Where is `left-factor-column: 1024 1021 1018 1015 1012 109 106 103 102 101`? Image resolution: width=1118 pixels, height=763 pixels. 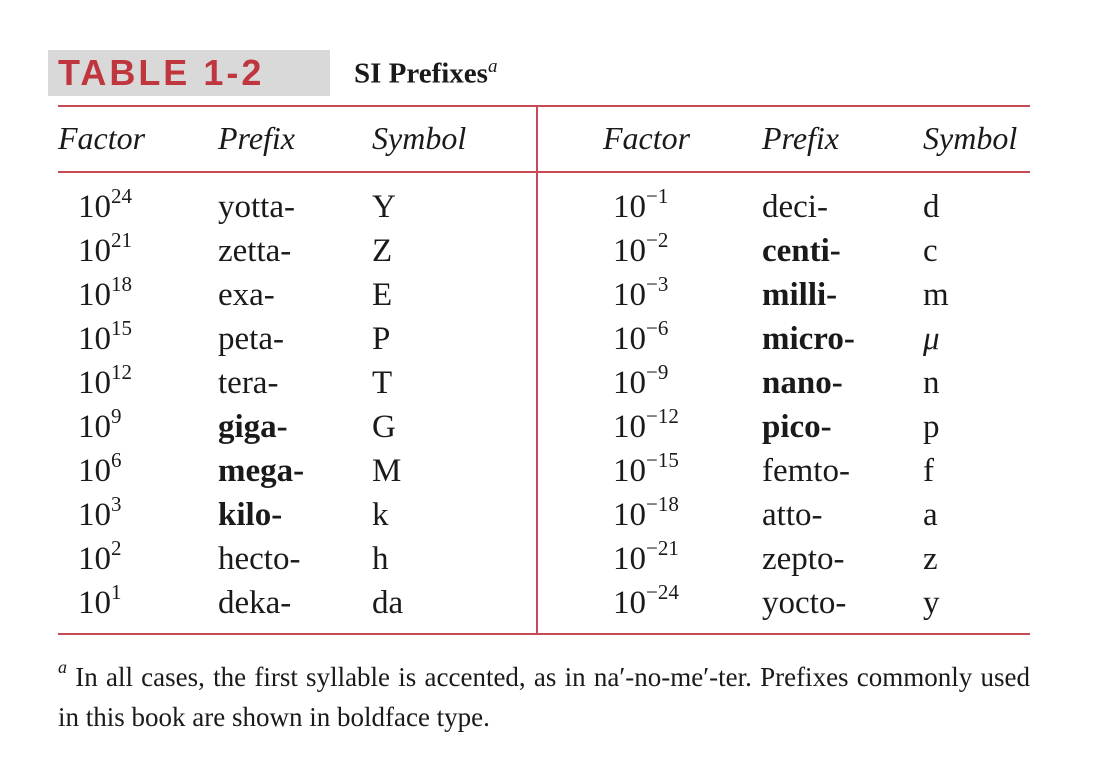
left-factor-column: 1024 1021 1018 1015 1012 109 106 103 102 101 is located at coordinates (105, 405).